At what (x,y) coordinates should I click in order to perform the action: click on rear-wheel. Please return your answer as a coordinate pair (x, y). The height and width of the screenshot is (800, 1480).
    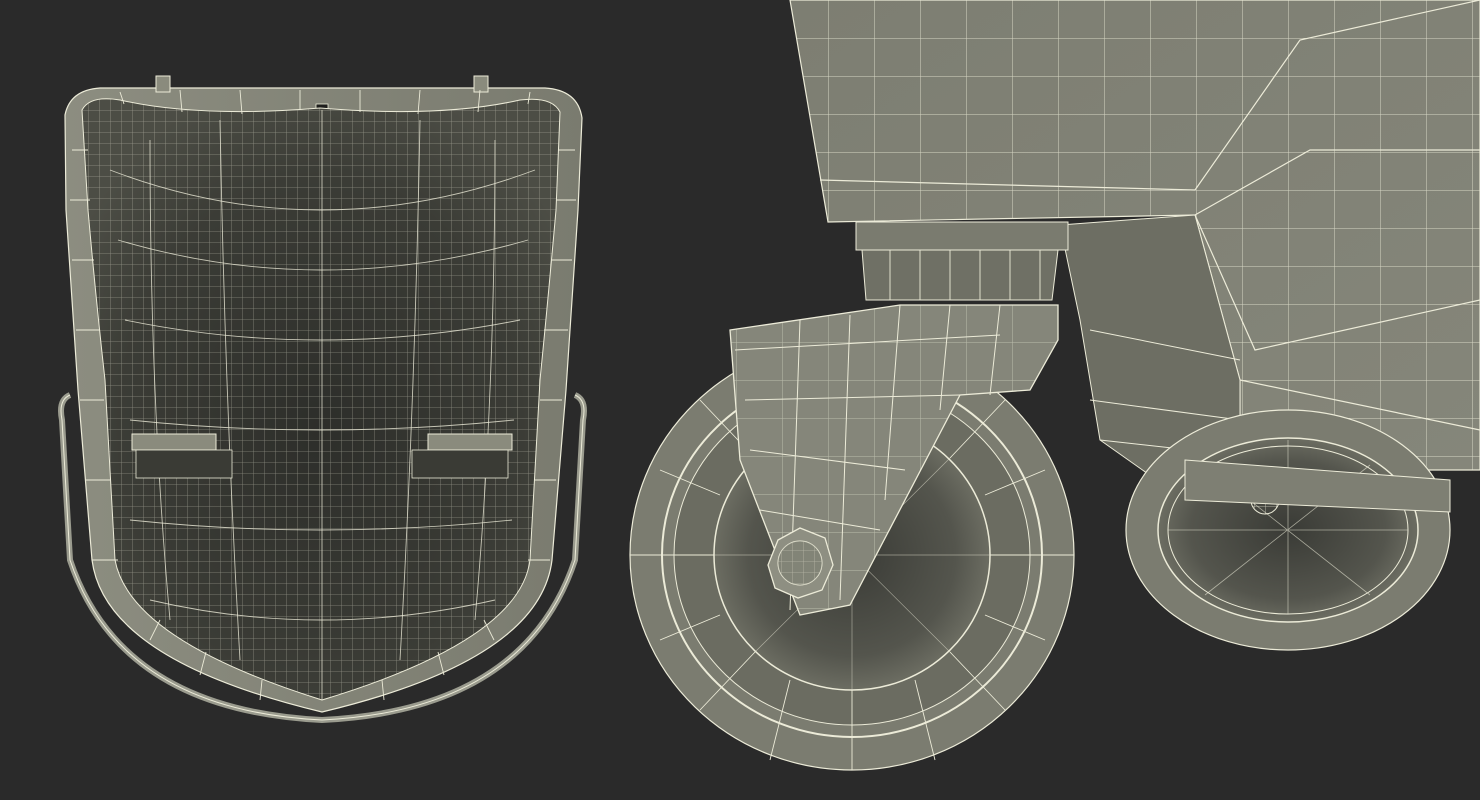
    Looking at the image, I should click on (1288, 530).